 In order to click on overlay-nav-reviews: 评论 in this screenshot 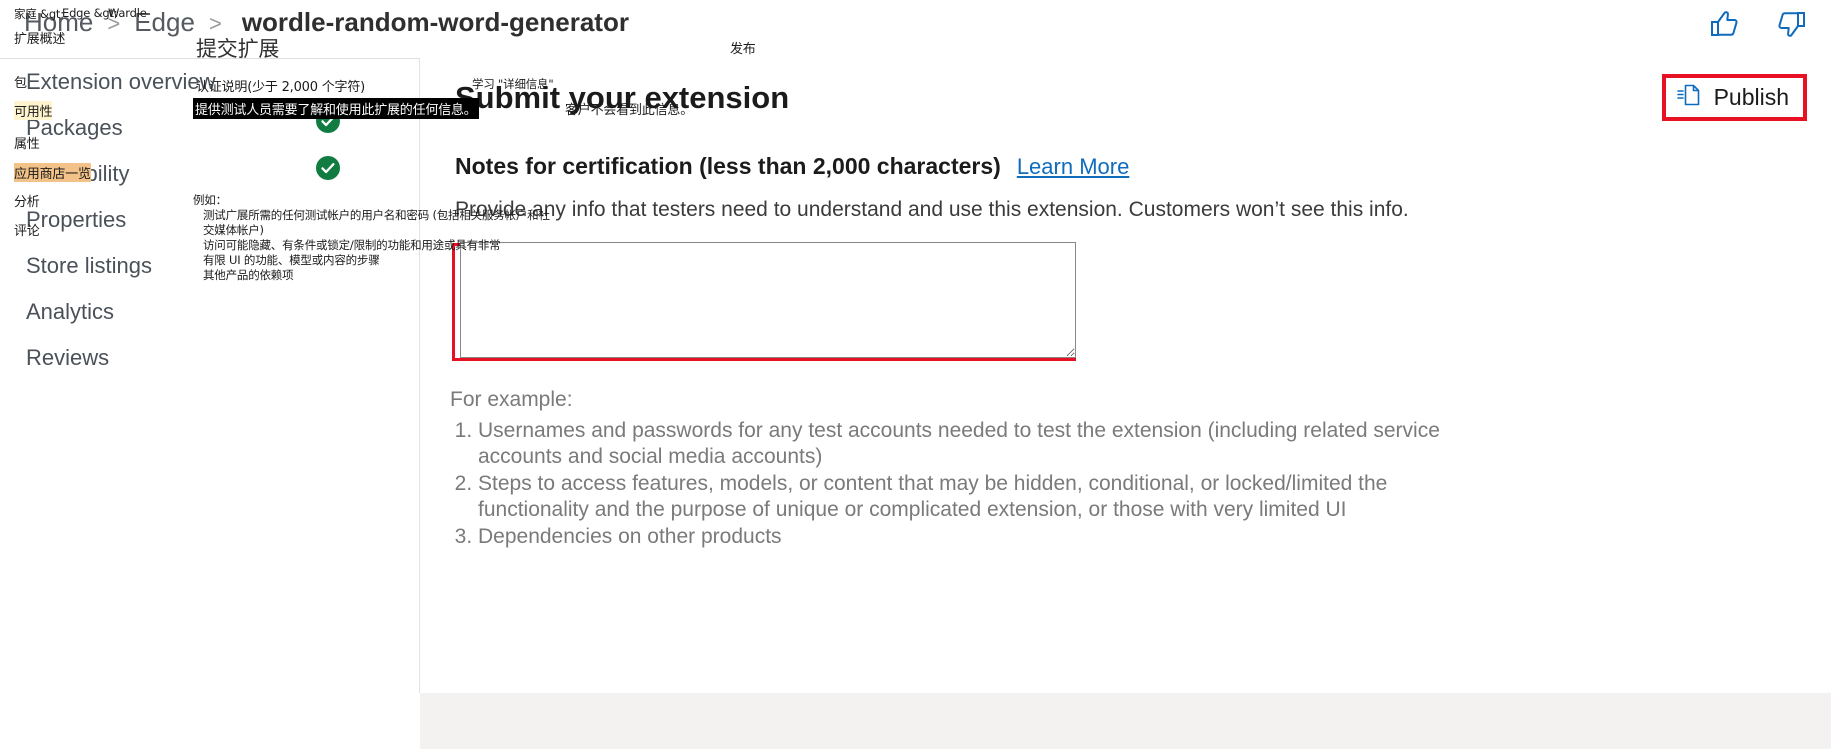, I will do `click(27, 231)`.